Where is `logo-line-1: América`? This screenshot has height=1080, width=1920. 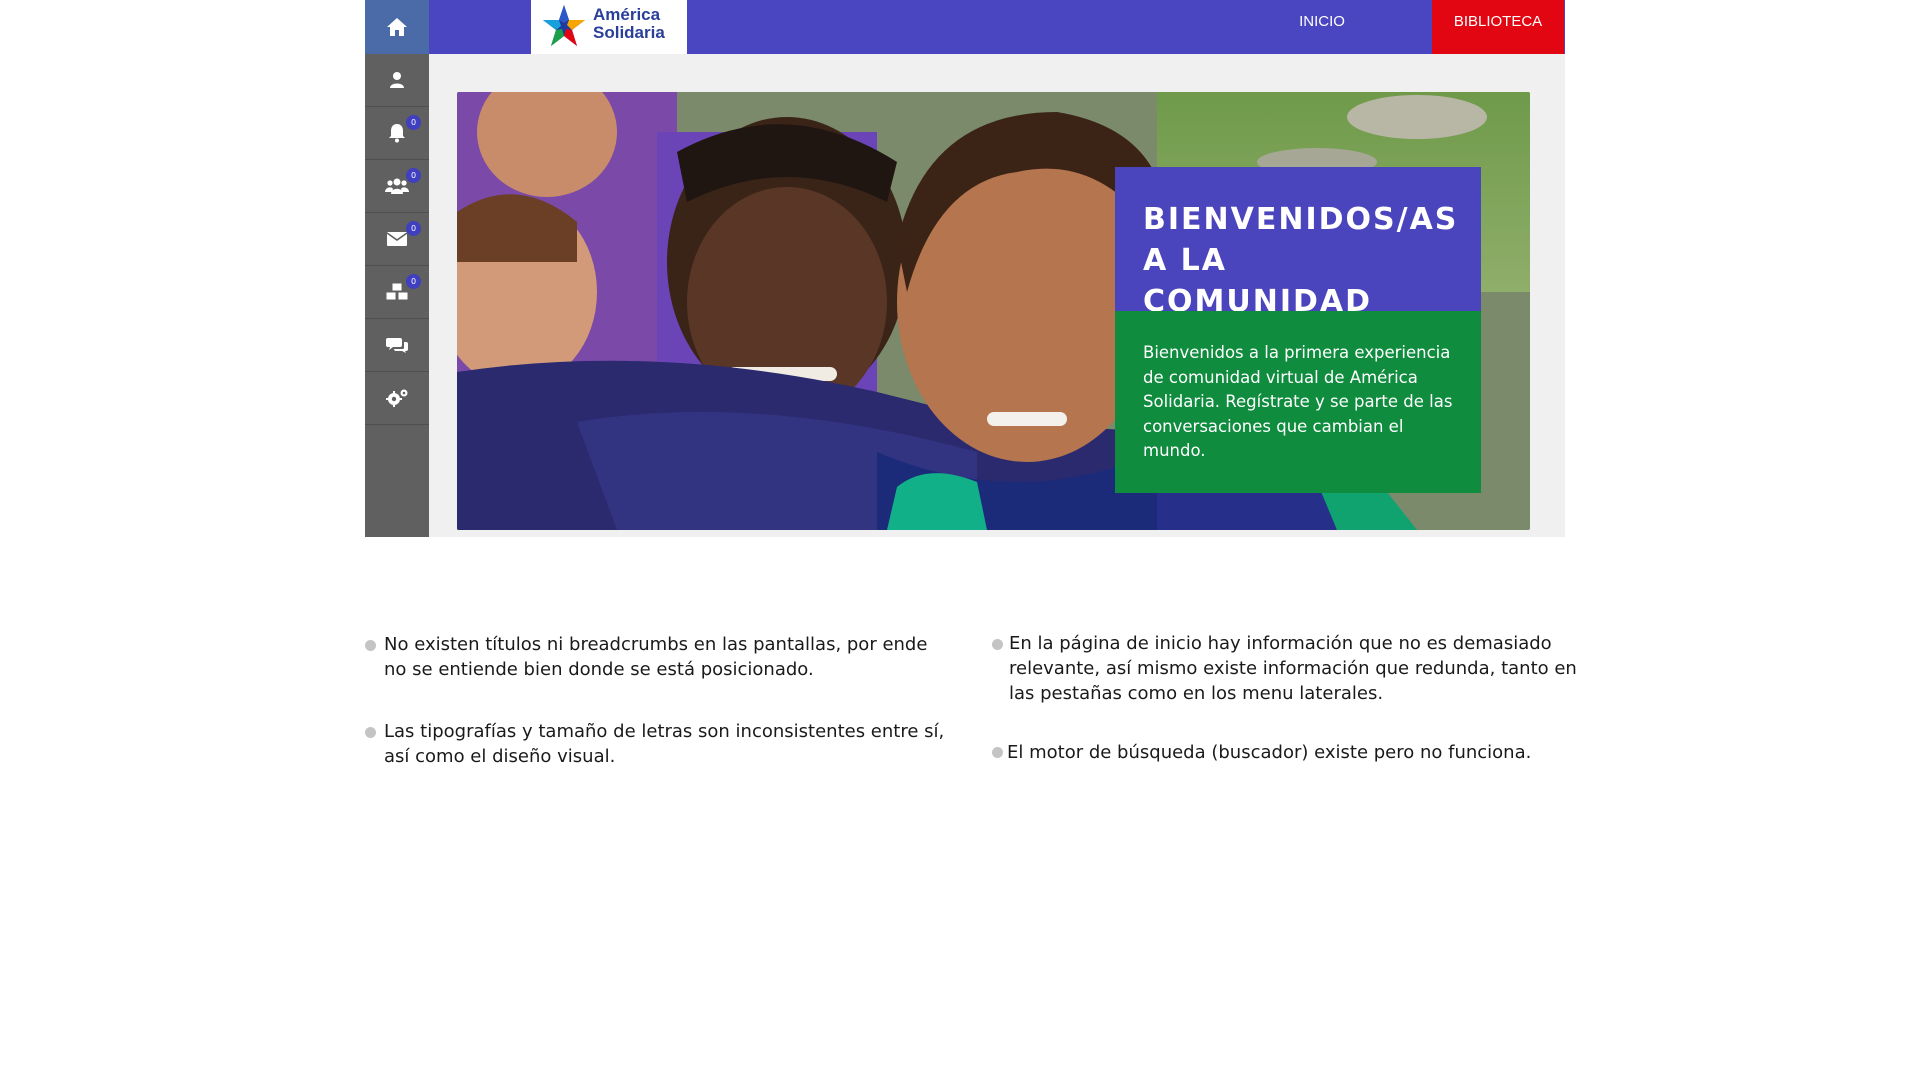
logo-line-1: América is located at coordinates (627, 14).